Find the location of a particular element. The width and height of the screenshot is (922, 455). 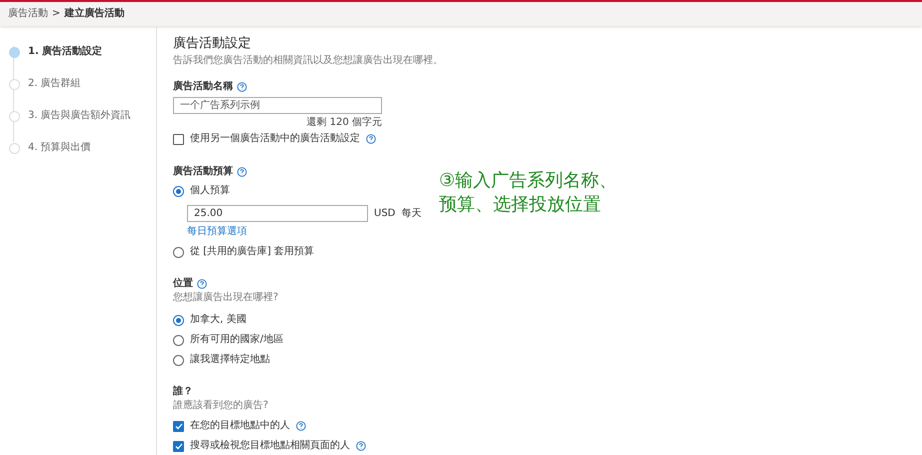

field-label: 廣告活動預算 is located at coordinates (203, 172).